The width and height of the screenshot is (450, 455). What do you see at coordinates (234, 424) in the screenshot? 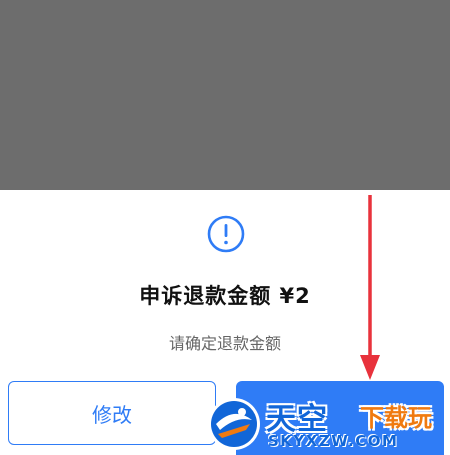
I see `watermark-logo-icon` at bounding box center [234, 424].